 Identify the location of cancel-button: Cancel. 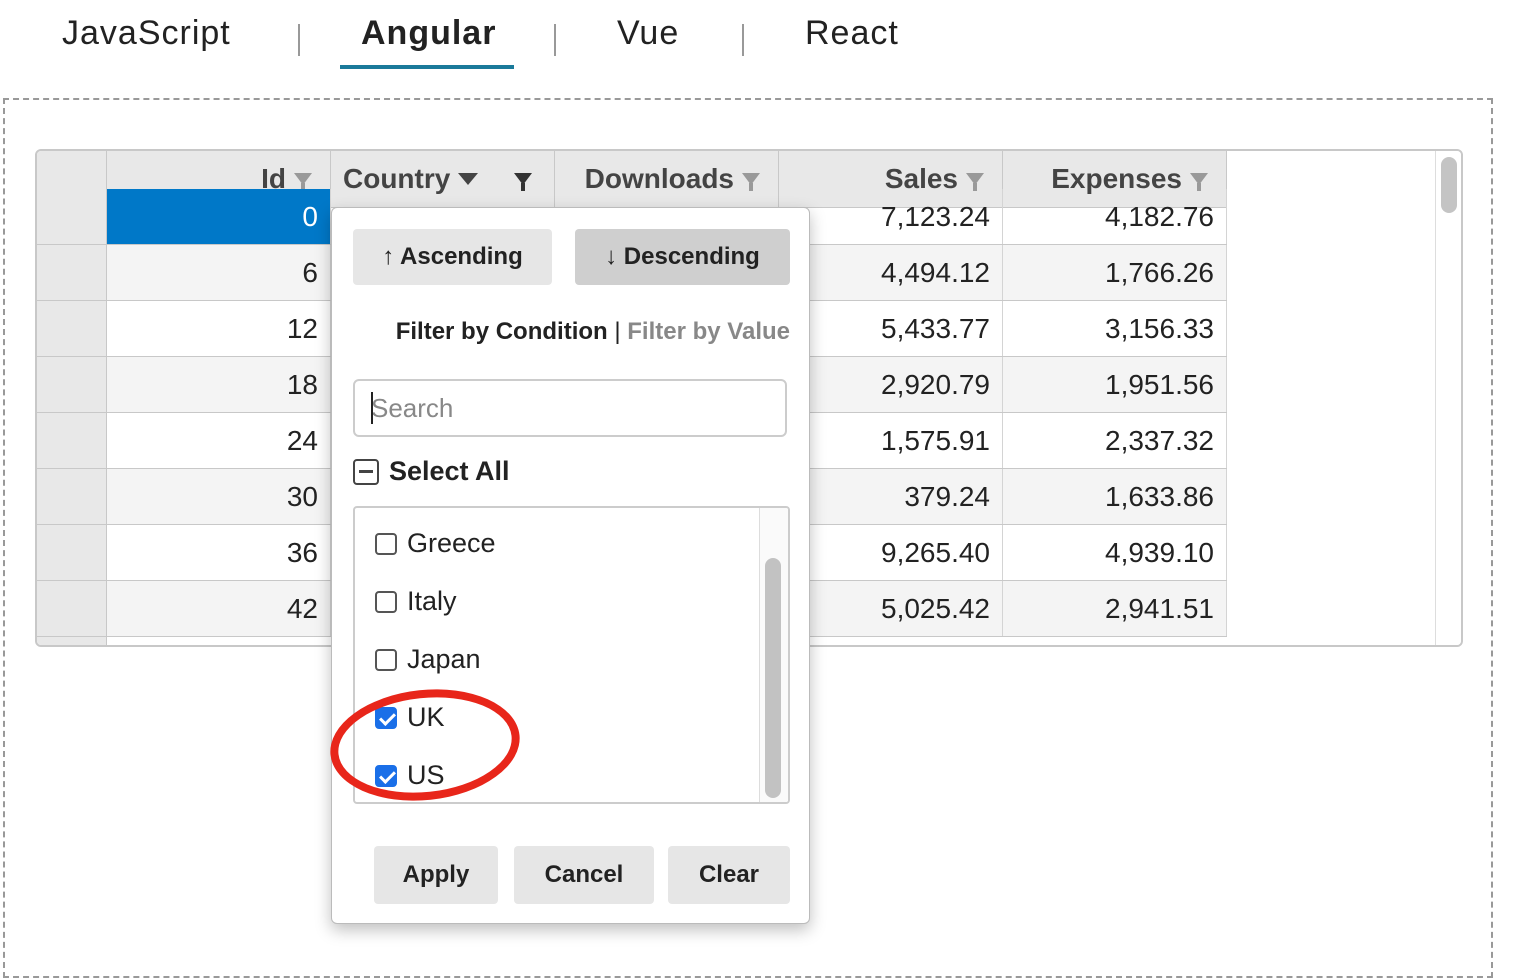
(584, 875).